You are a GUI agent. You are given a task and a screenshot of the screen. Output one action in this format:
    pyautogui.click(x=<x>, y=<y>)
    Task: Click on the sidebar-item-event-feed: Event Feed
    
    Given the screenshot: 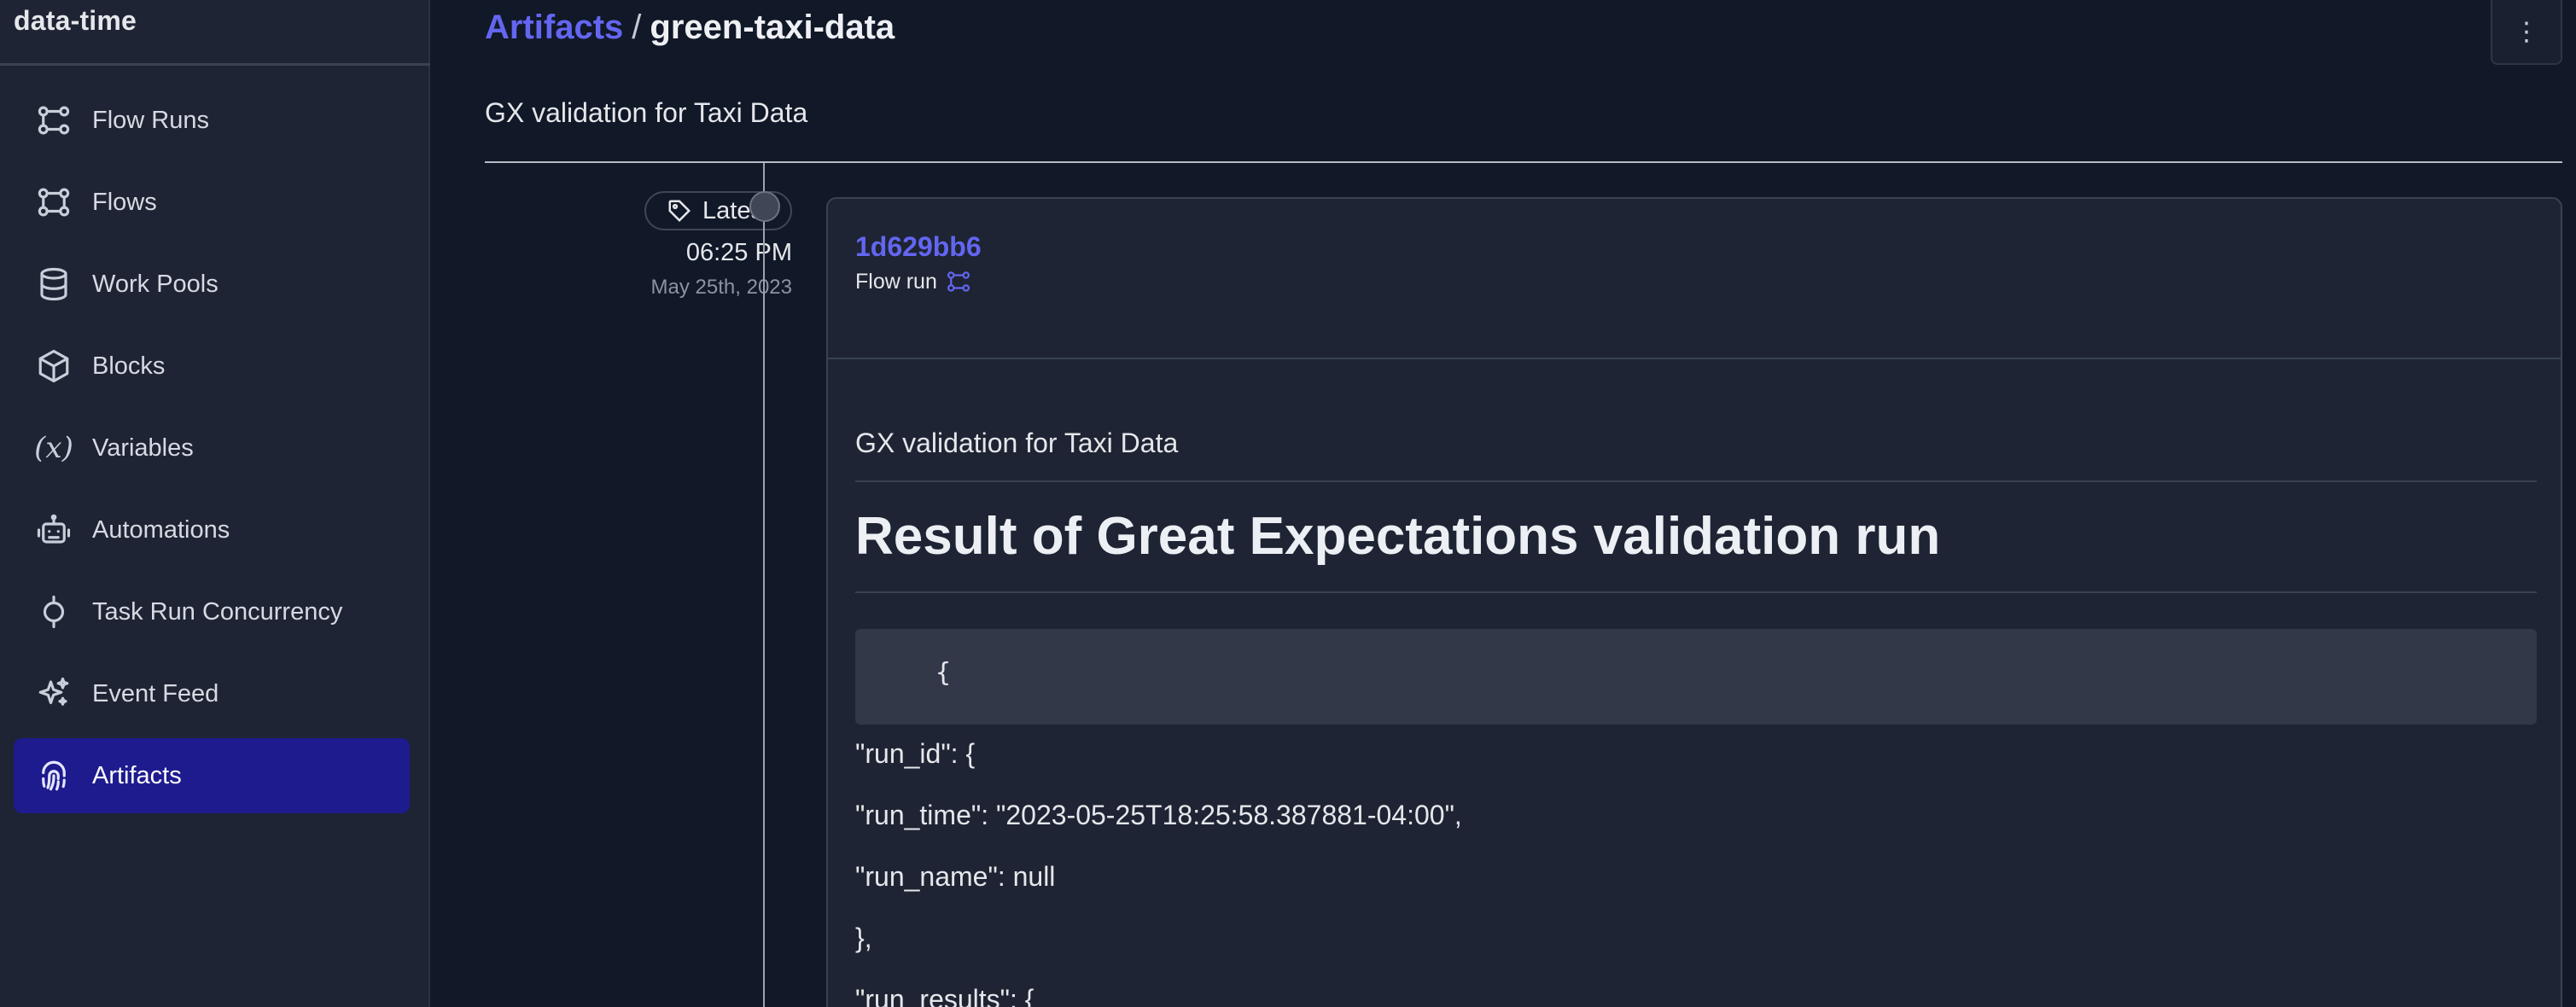 What is the action you would take?
    pyautogui.click(x=212, y=693)
    